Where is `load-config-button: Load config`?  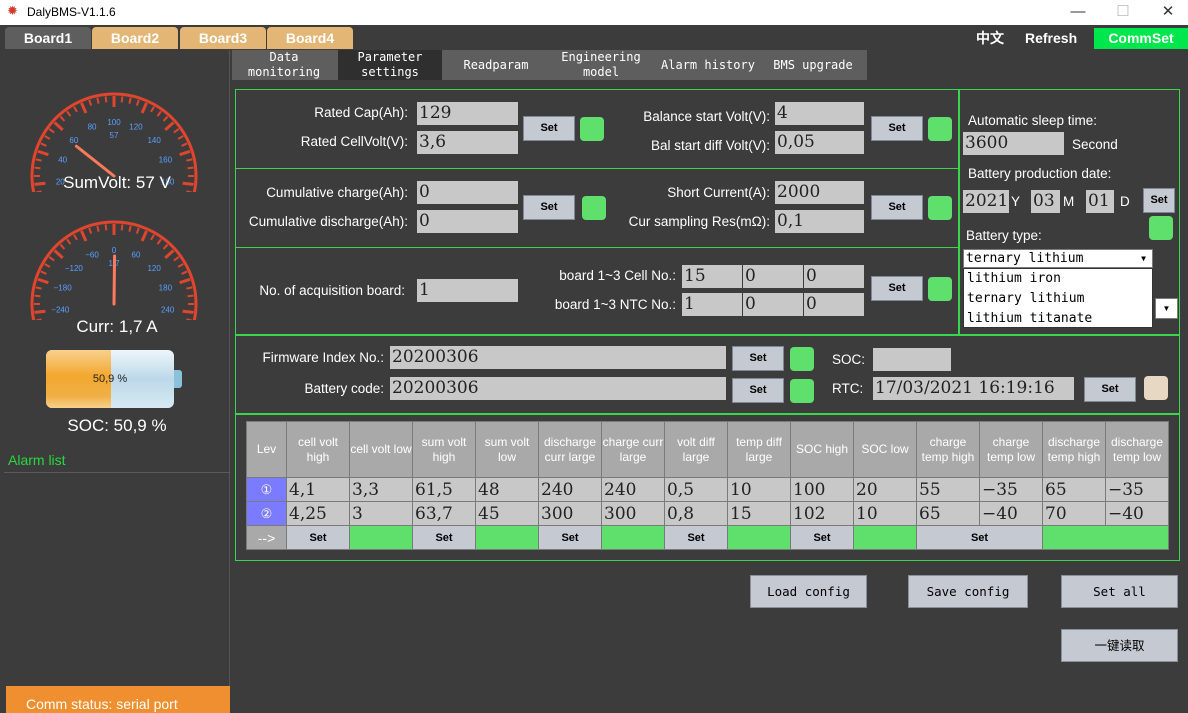 load-config-button: Load config is located at coordinates (808, 591).